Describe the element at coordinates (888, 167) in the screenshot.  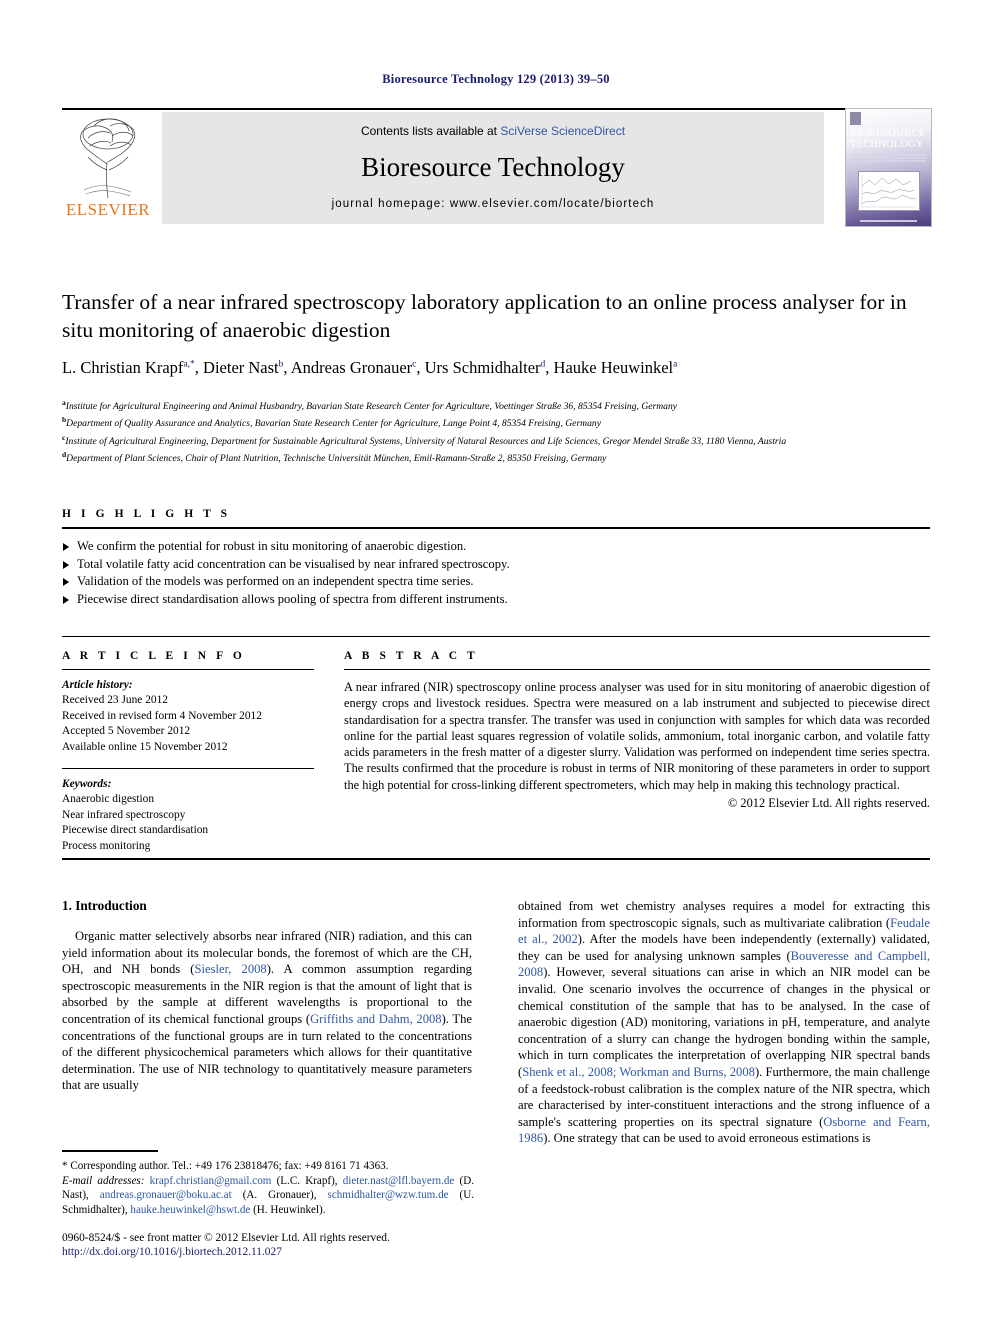
I see `journal-cover-thumbnail: BIORESOURCE TECHNOLOGY` at that location.